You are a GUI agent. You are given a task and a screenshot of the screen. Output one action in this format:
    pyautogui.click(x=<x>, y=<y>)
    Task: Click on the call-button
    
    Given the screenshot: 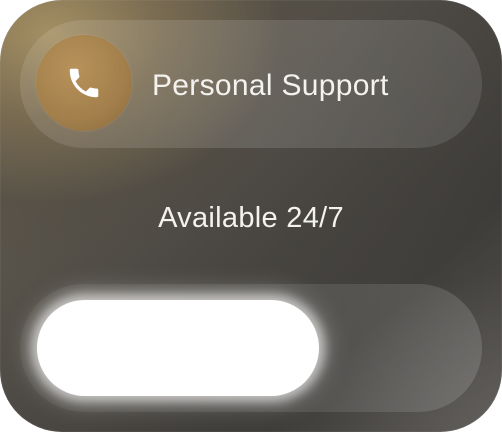 What is the action you would take?
    pyautogui.click(x=84, y=83)
    